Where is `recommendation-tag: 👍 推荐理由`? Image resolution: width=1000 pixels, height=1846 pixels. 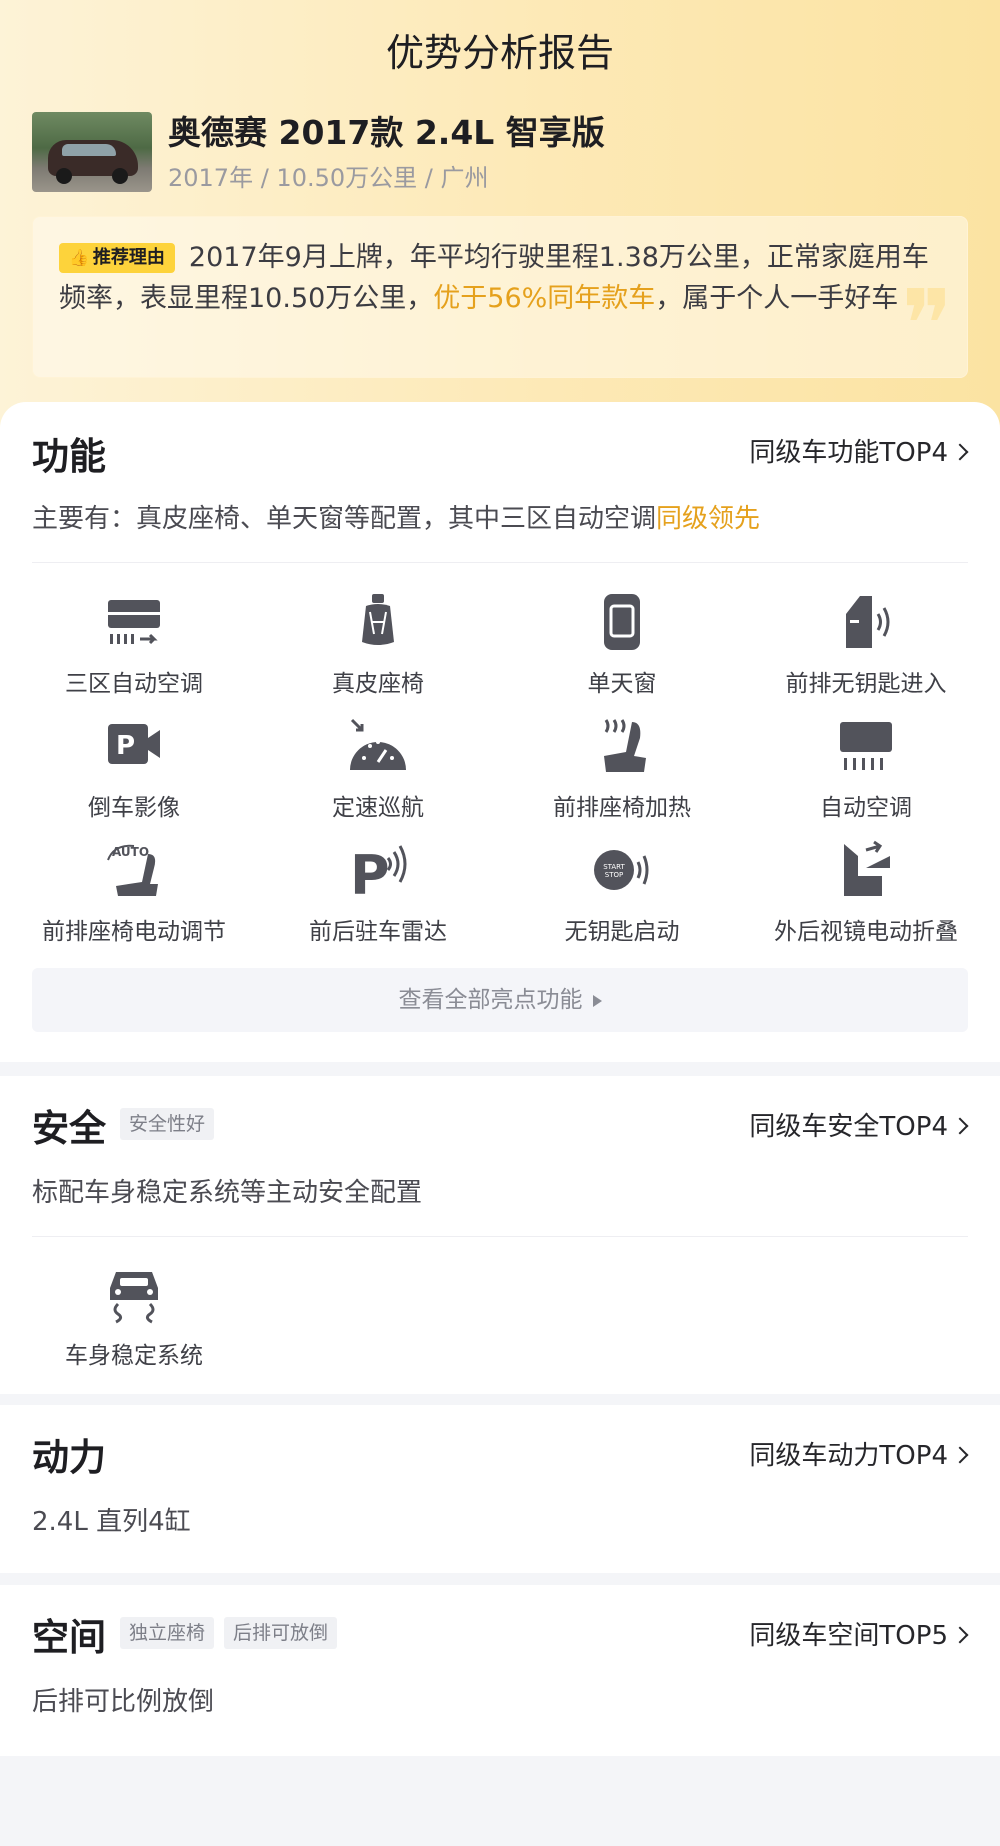
recommendation-tag: 👍 推荐理由 is located at coordinates (117, 258).